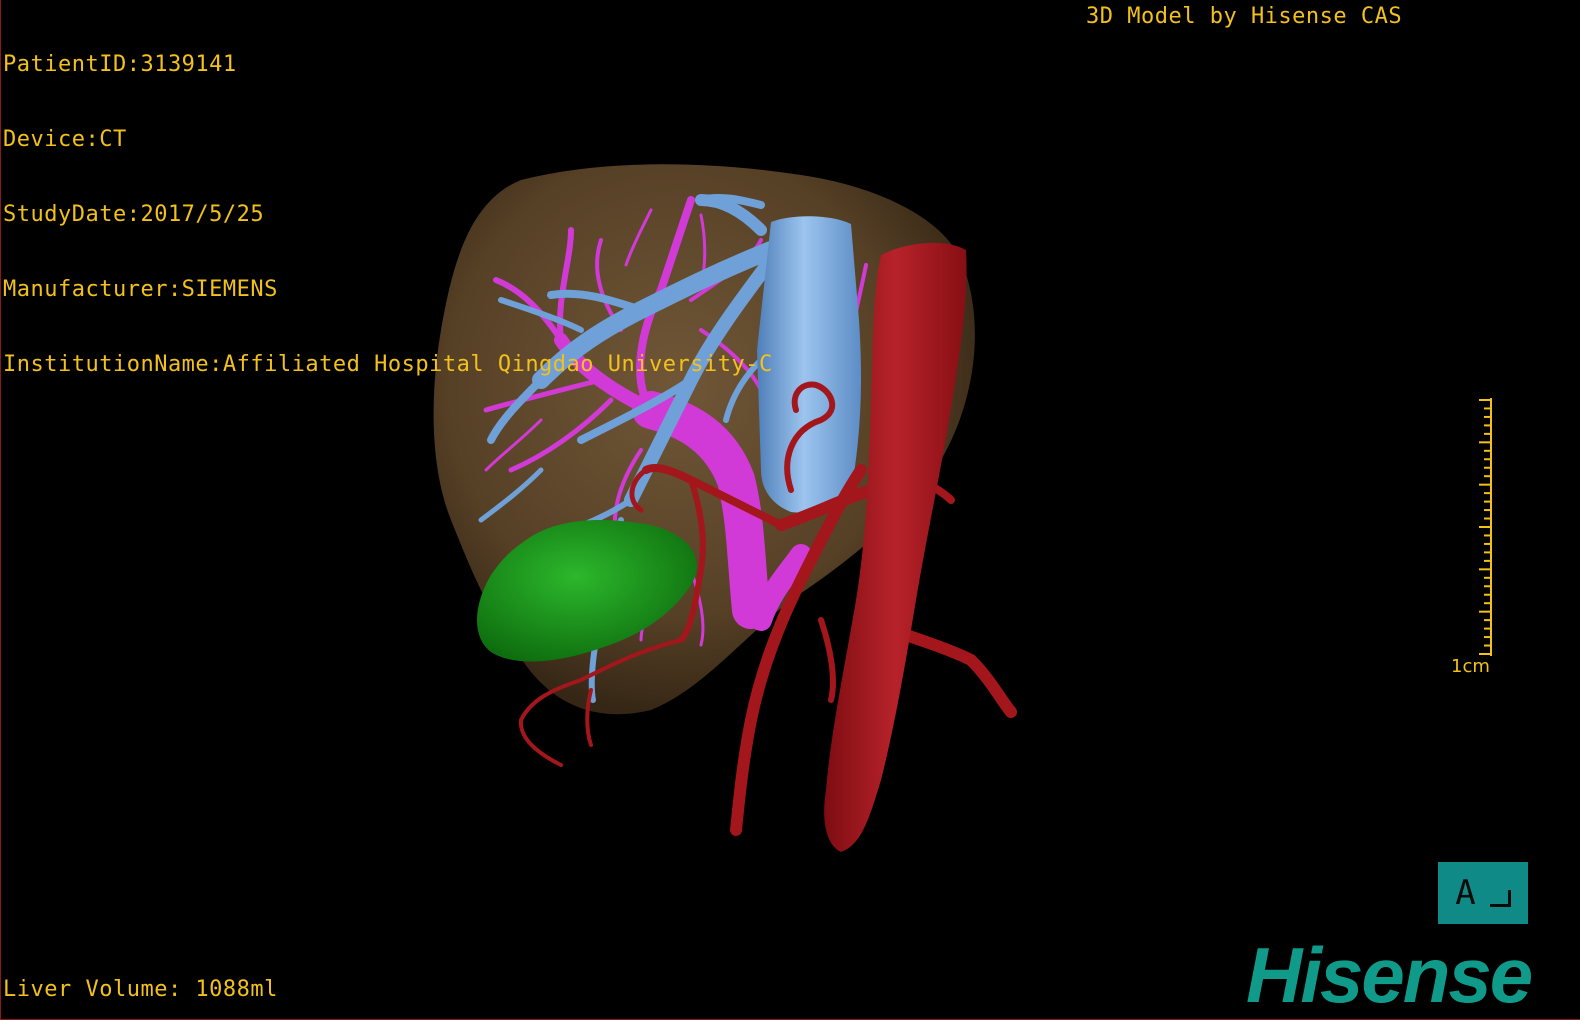 The image size is (1580, 1020). What do you see at coordinates (1483, 893) in the screenshot?
I see `orientation-cube: A` at bounding box center [1483, 893].